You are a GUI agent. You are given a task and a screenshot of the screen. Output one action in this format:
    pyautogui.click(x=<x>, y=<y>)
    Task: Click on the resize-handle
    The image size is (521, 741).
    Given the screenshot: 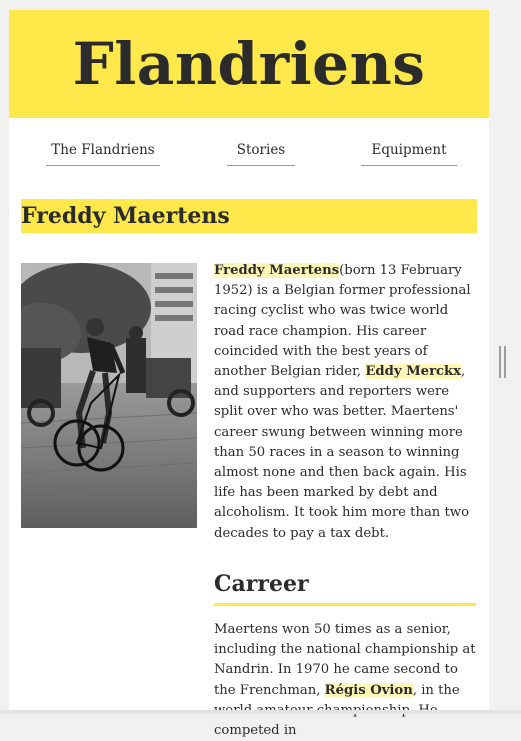 What is the action you would take?
    pyautogui.click(x=502, y=362)
    